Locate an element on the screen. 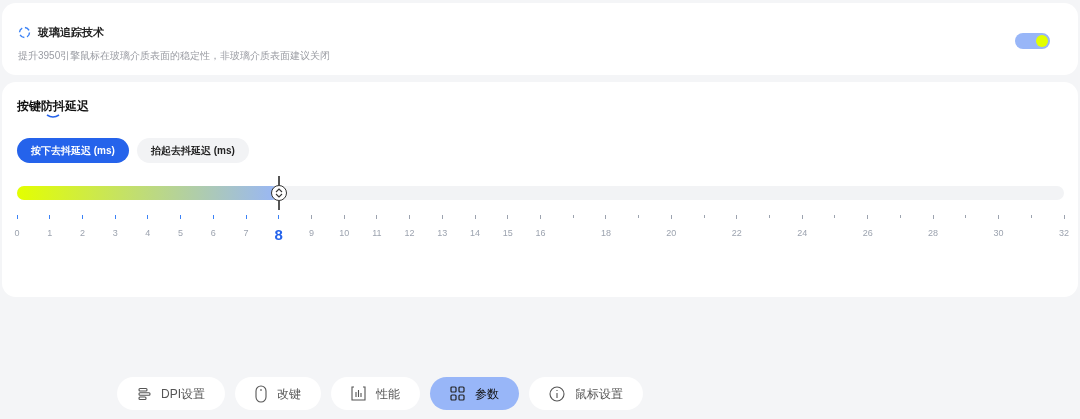 The width and height of the screenshot is (1080, 419). scale-label: 24 is located at coordinates (802, 233).